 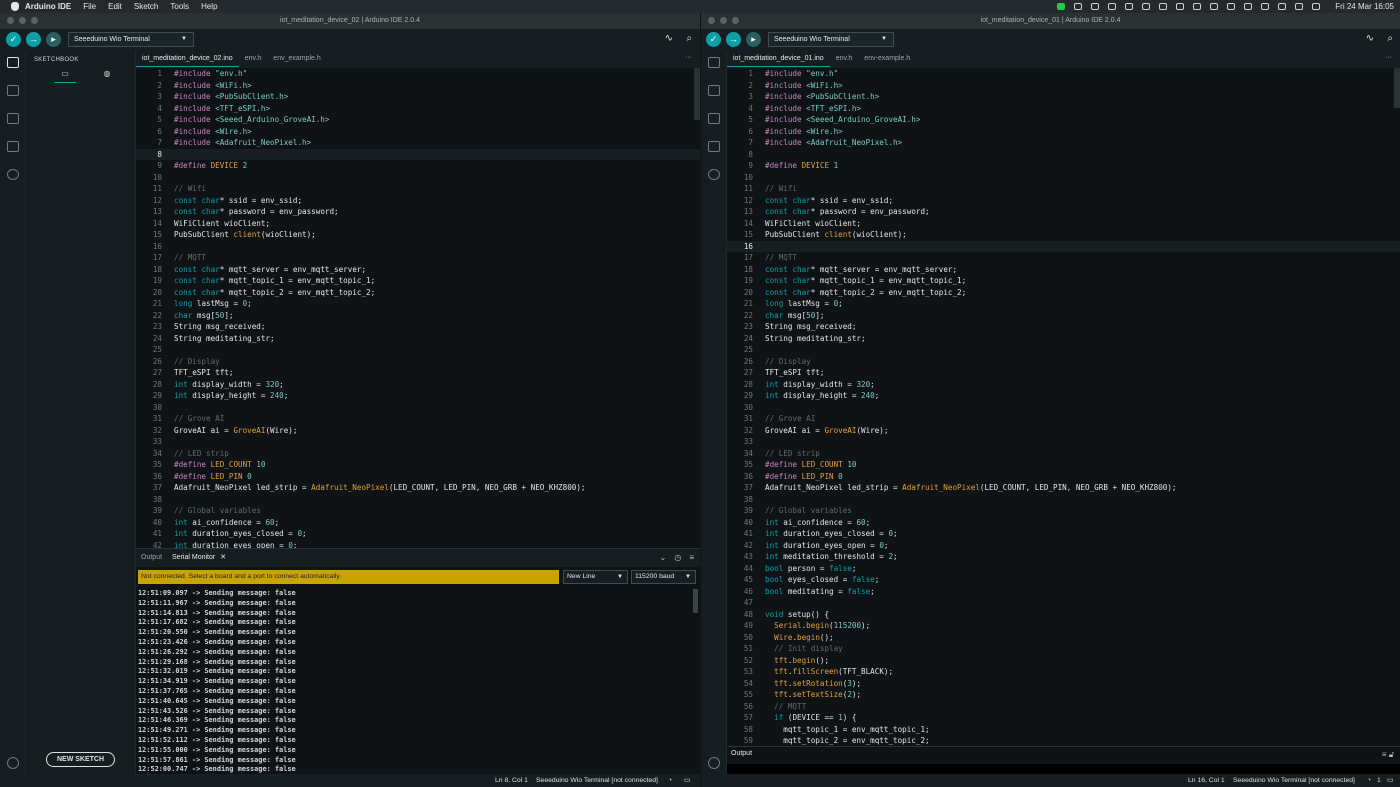 What do you see at coordinates (15, 6) in the screenshot?
I see `apple-icon` at bounding box center [15, 6].